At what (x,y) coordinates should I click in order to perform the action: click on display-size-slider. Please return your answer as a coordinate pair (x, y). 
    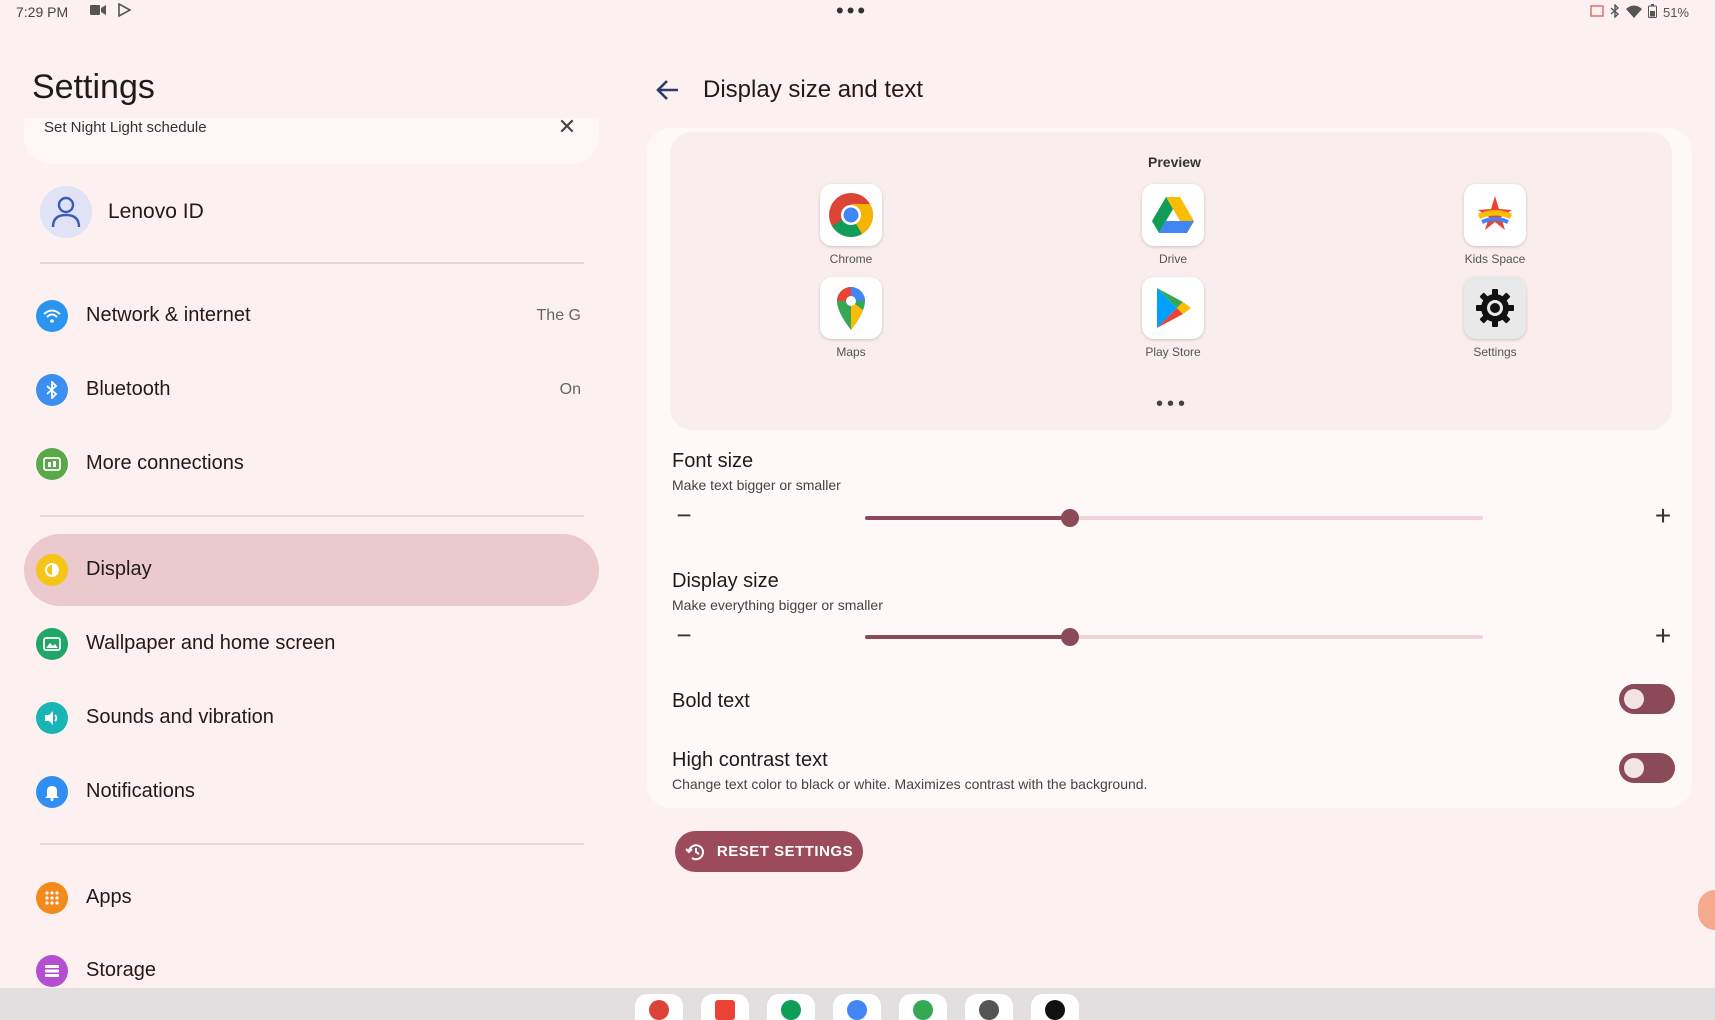
    Looking at the image, I should click on (1174, 637).